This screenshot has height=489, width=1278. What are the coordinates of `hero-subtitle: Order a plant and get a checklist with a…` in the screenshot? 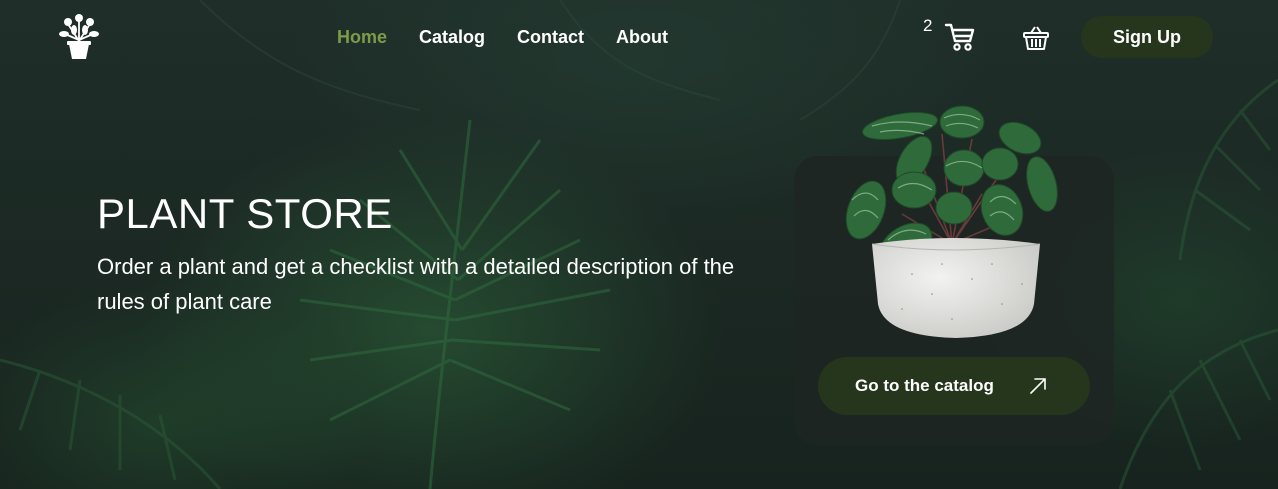 It's located at (416, 284).